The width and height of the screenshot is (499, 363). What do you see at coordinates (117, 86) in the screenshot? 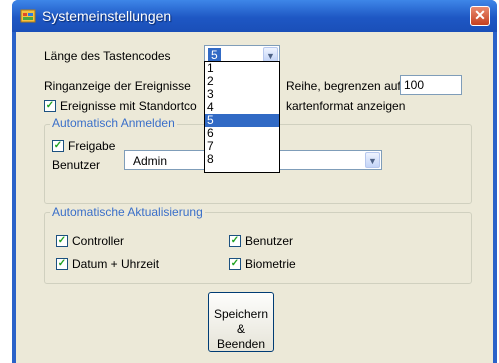
I see `ring-display-label: Ringanzeige der Ereignisse` at bounding box center [117, 86].